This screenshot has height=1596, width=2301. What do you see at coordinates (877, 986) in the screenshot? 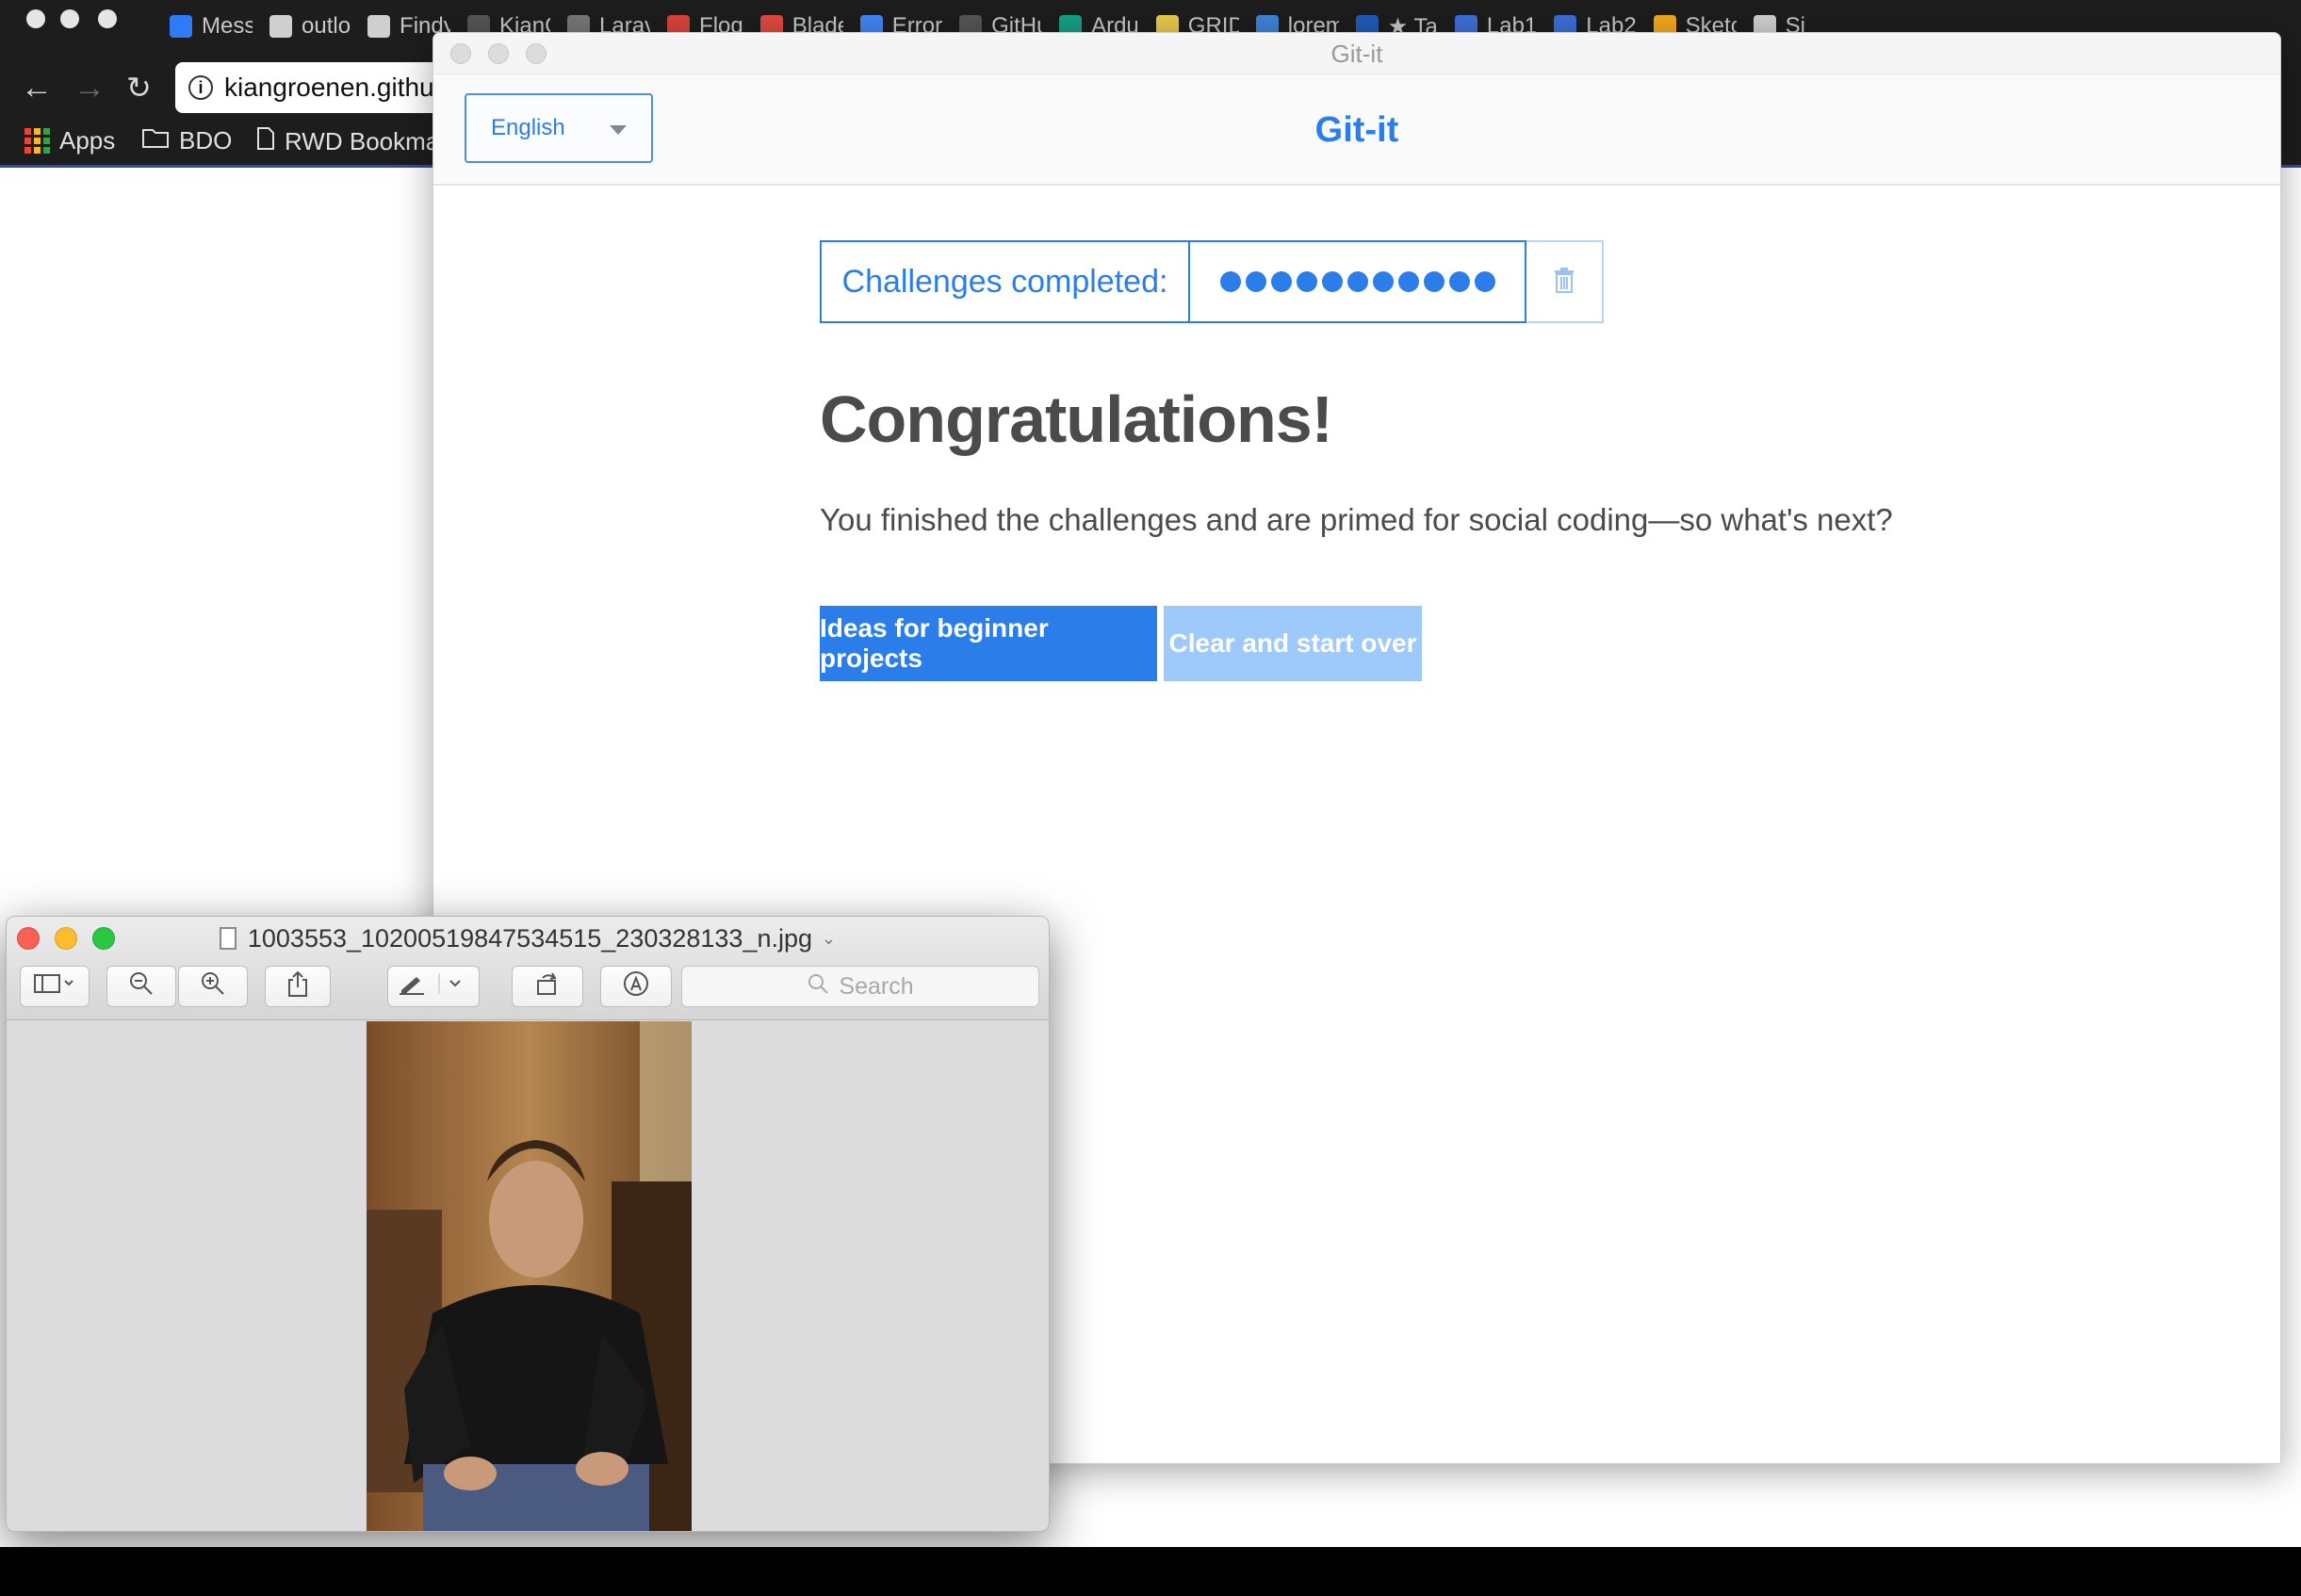
I see `search-placeholder: Search` at bounding box center [877, 986].